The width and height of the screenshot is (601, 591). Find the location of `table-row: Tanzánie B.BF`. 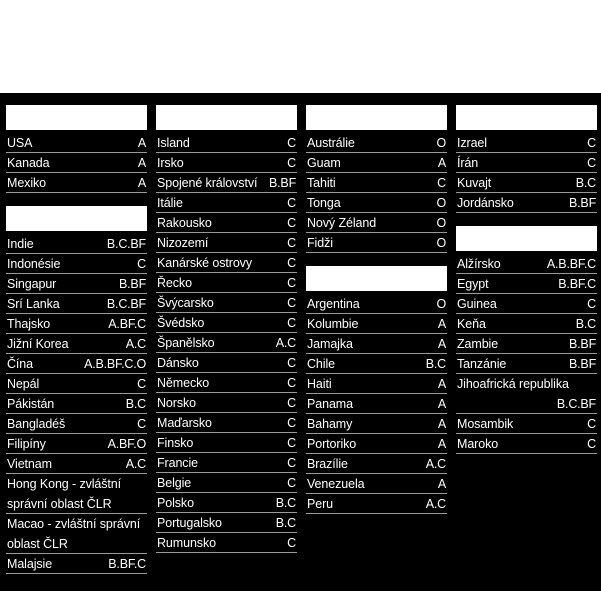

table-row: Tanzánie B.BF is located at coordinates (526, 364).